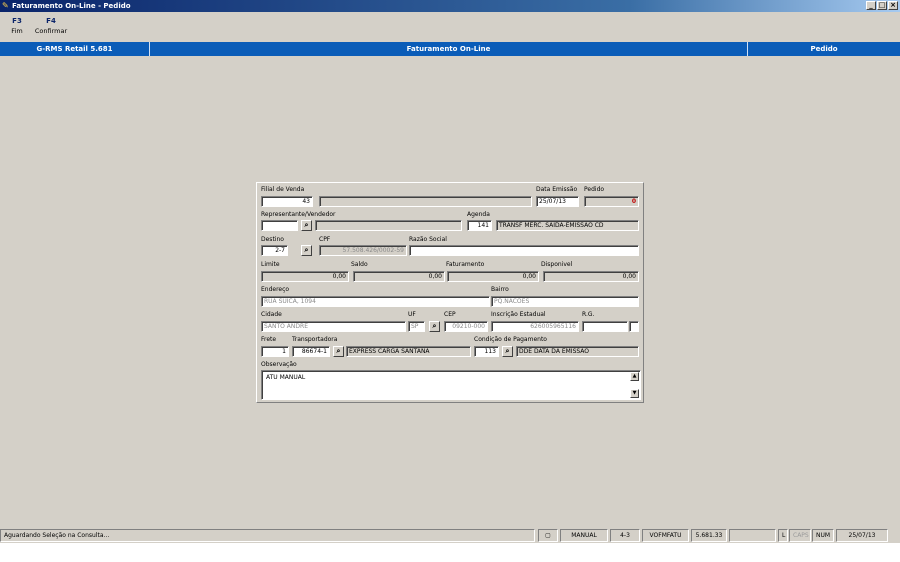  Describe the element at coordinates (565, 301) in the screenshot. I see `bairro-field: PQ.NACOES` at that location.